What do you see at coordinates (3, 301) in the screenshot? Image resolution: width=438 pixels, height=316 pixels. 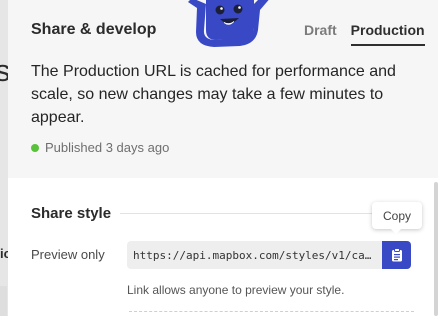 I see `background-edge` at bounding box center [3, 301].